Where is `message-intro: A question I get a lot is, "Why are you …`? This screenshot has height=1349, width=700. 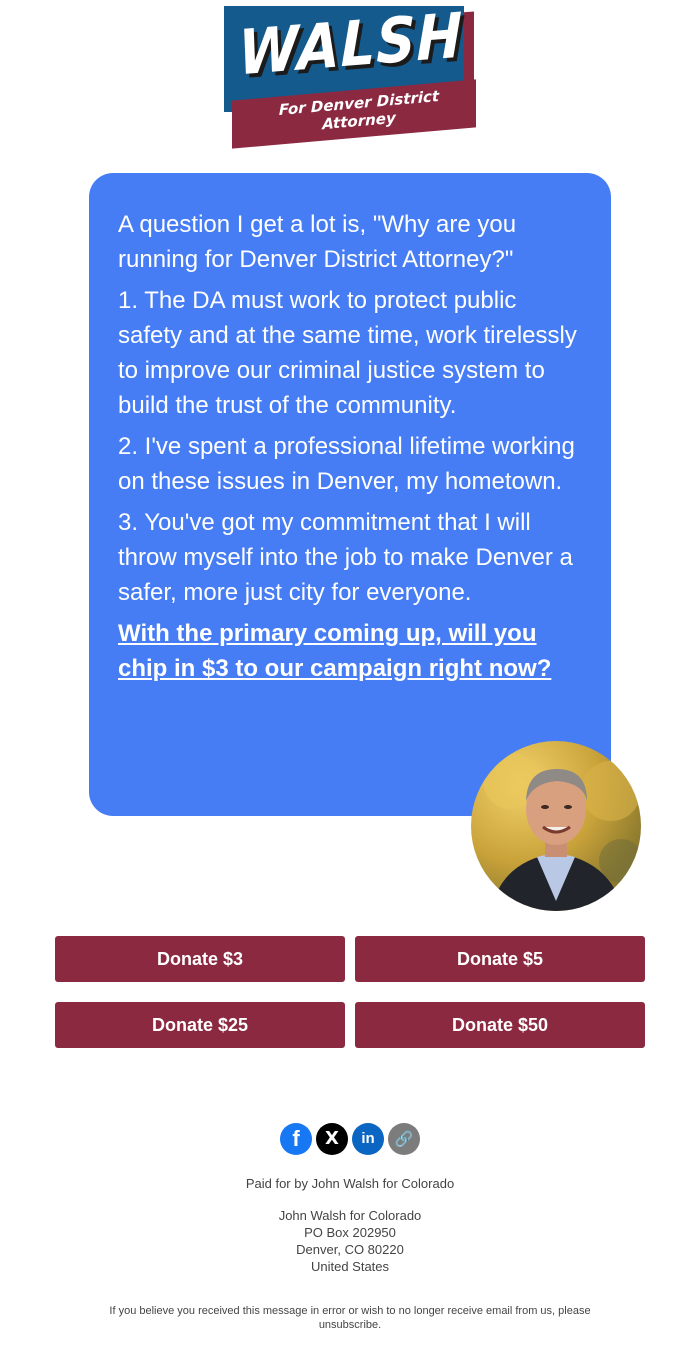
message-intro: A question I get a lot is, "Why are you … is located at coordinates (317, 242).